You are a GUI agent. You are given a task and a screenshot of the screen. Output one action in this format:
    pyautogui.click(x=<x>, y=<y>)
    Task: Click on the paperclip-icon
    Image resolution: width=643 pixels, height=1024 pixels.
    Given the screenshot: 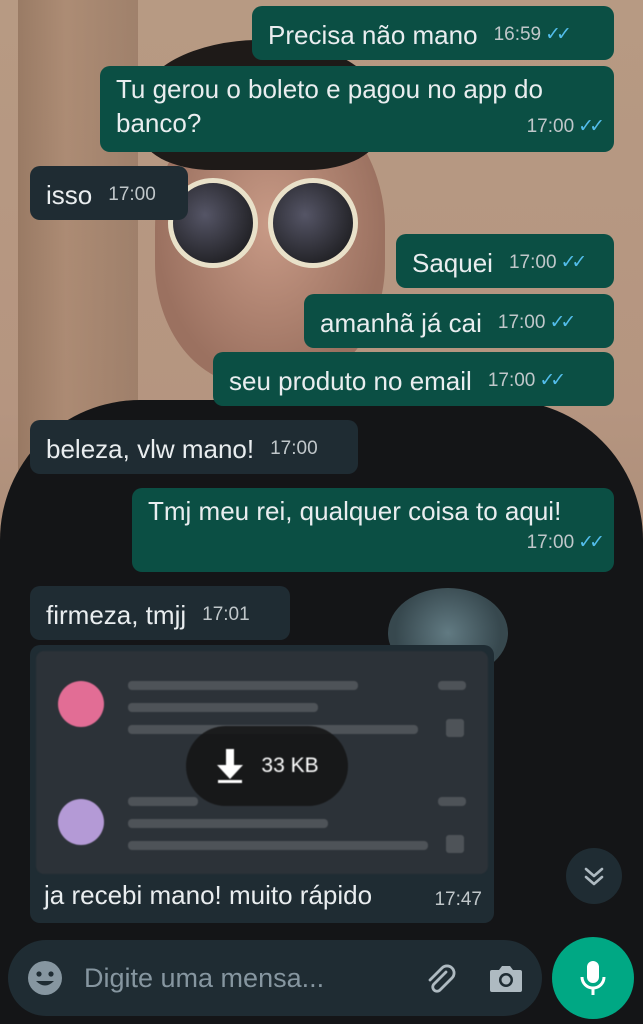 What is the action you would take?
    pyautogui.click(x=440, y=978)
    